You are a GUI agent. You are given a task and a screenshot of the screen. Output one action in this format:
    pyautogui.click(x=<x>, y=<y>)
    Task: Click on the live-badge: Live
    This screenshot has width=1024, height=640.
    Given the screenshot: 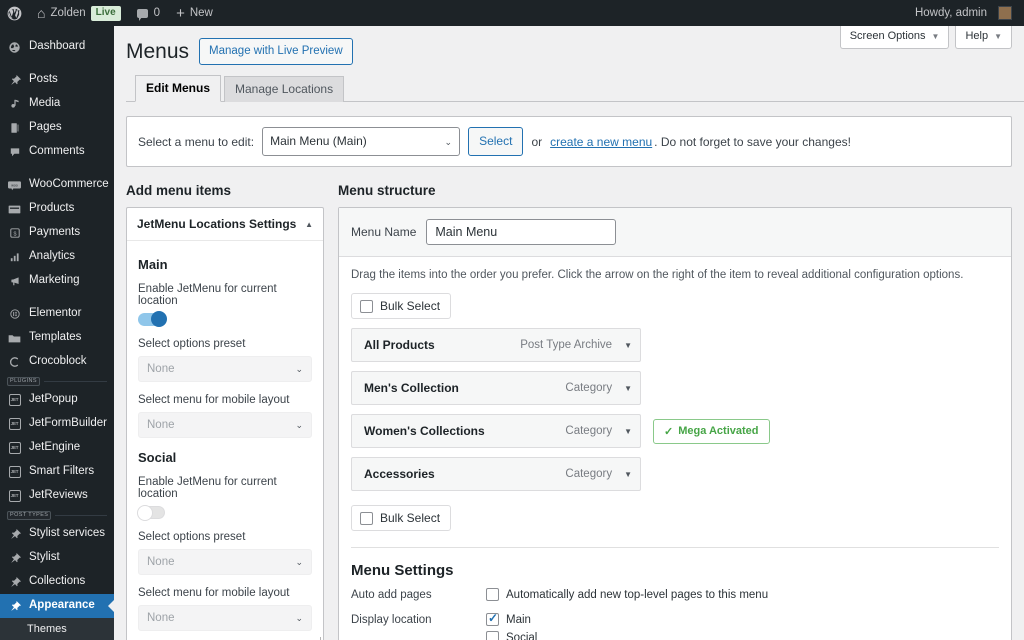 What is the action you would take?
    pyautogui.click(x=105, y=13)
    